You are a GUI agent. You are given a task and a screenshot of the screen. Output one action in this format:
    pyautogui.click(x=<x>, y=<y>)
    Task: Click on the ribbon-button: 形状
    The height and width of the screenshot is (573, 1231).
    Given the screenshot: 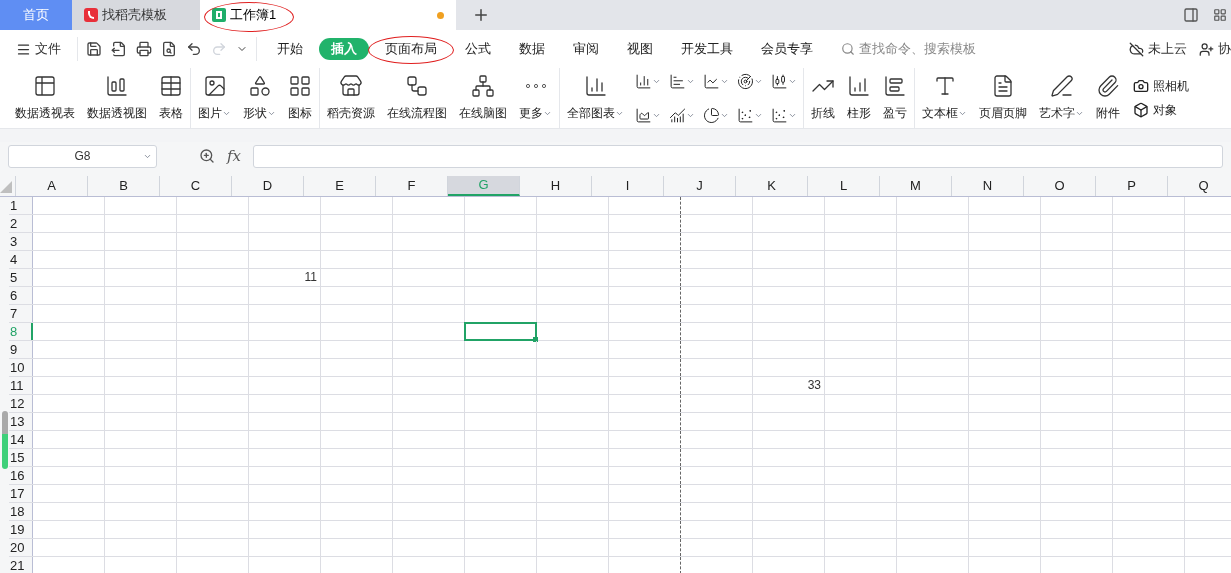 What is the action you would take?
    pyautogui.click(x=259, y=98)
    